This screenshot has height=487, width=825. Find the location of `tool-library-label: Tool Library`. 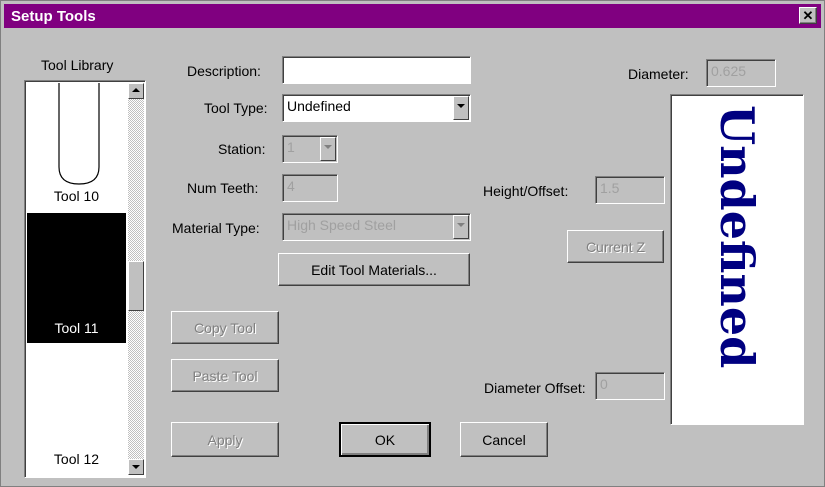

tool-library-label: Tool Library is located at coordinates (77, 65).